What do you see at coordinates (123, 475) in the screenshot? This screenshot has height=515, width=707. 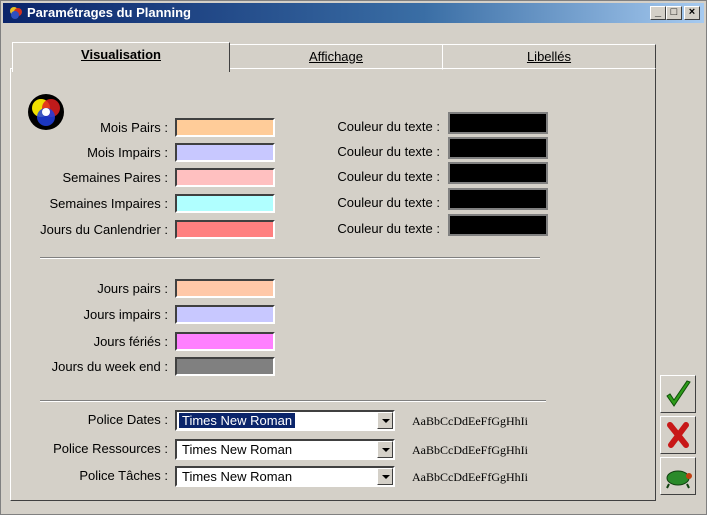 I see `font-label: Police Tâches :` at bounding box center [123, 475].